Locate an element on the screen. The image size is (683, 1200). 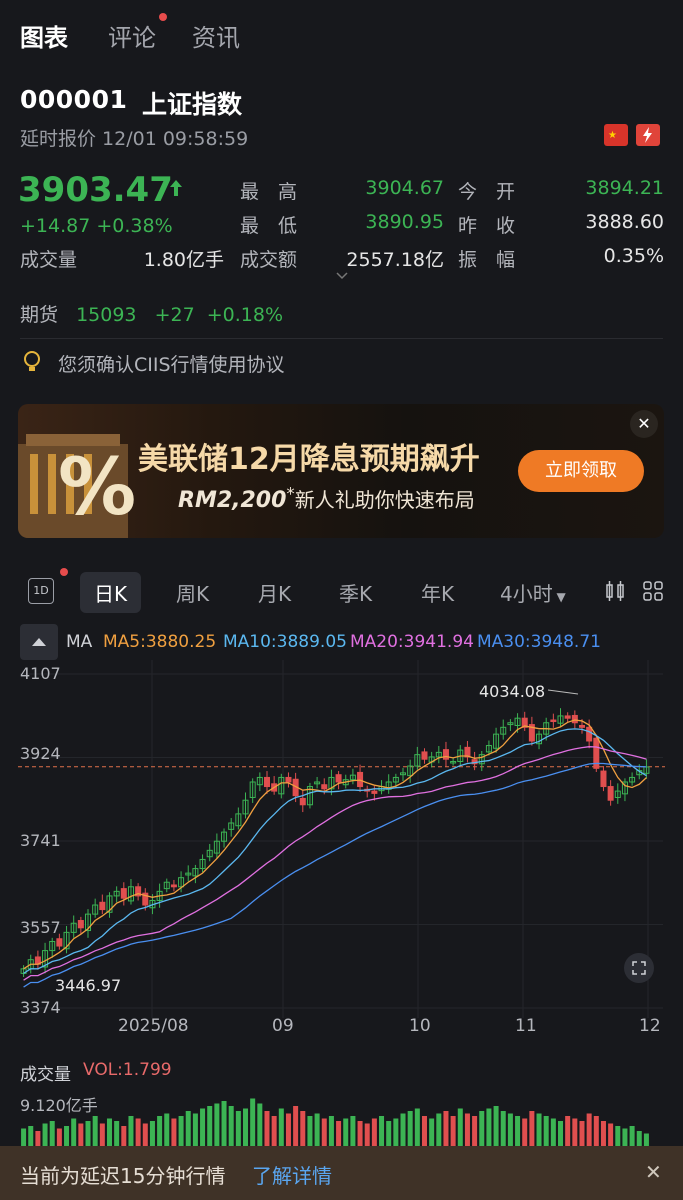
china-flag-icon: ★ is located at coordinates (616, 135).